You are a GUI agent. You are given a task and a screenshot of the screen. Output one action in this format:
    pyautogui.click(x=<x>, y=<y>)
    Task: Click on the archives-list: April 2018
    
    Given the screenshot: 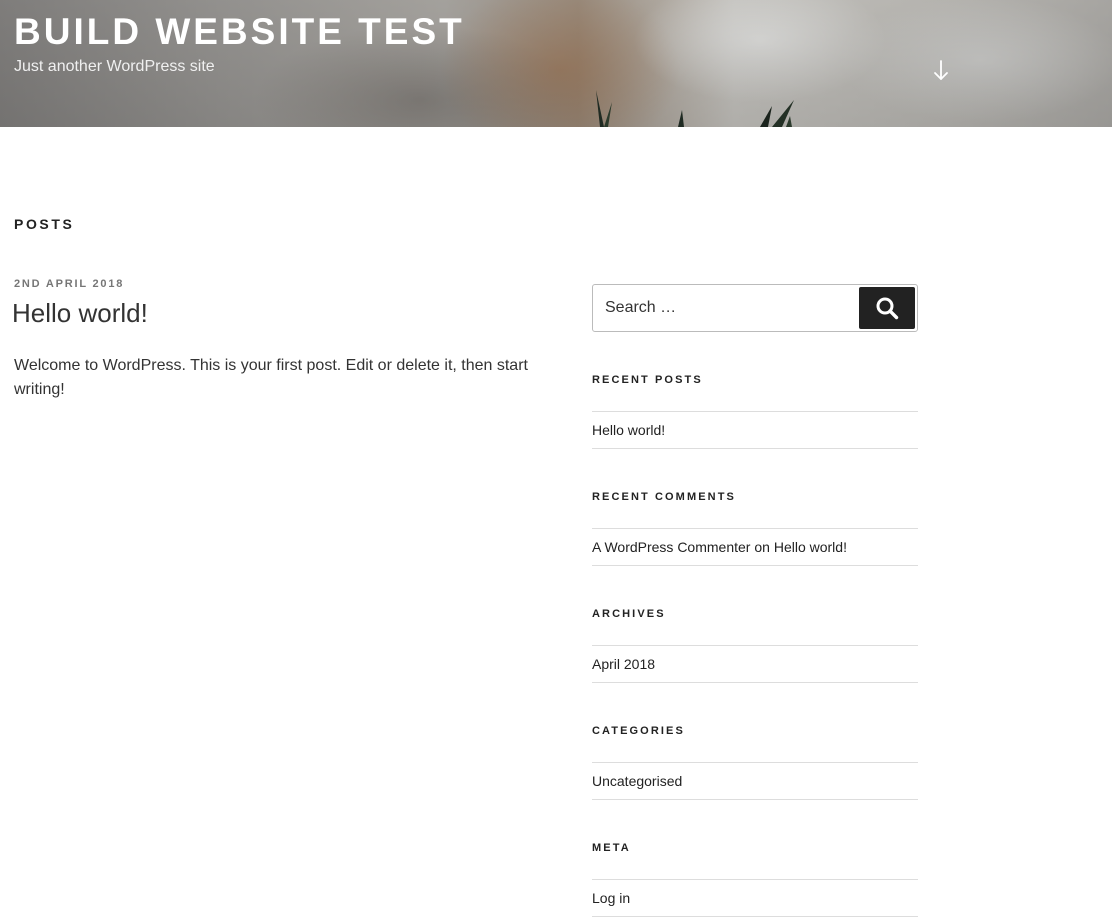 What is the action you would take?
    pyautogui.click(x=755, y=664)
    